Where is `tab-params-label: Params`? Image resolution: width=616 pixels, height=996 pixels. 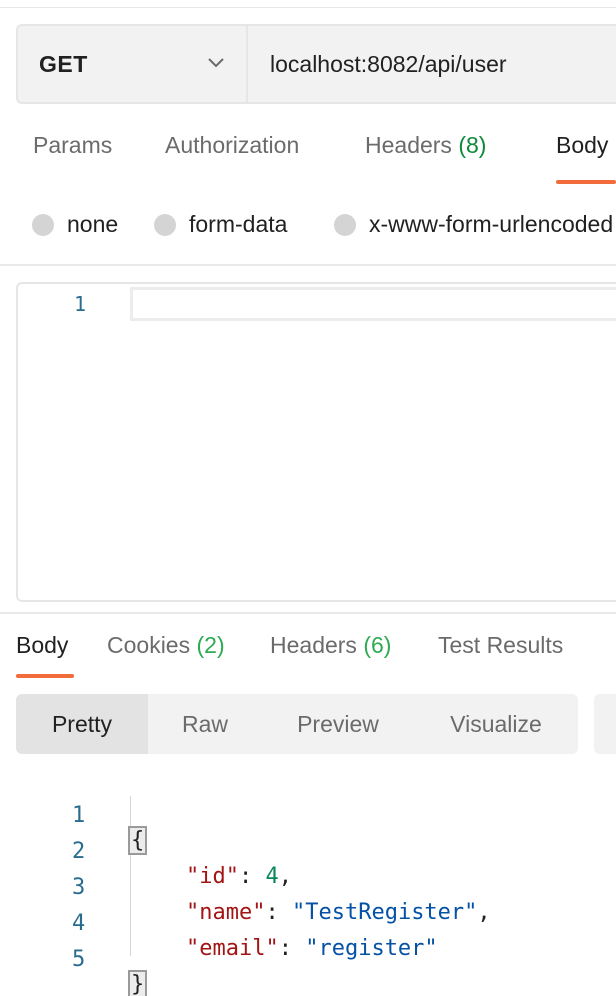
tab-params-label: Params is located at coordinates (73, 145).